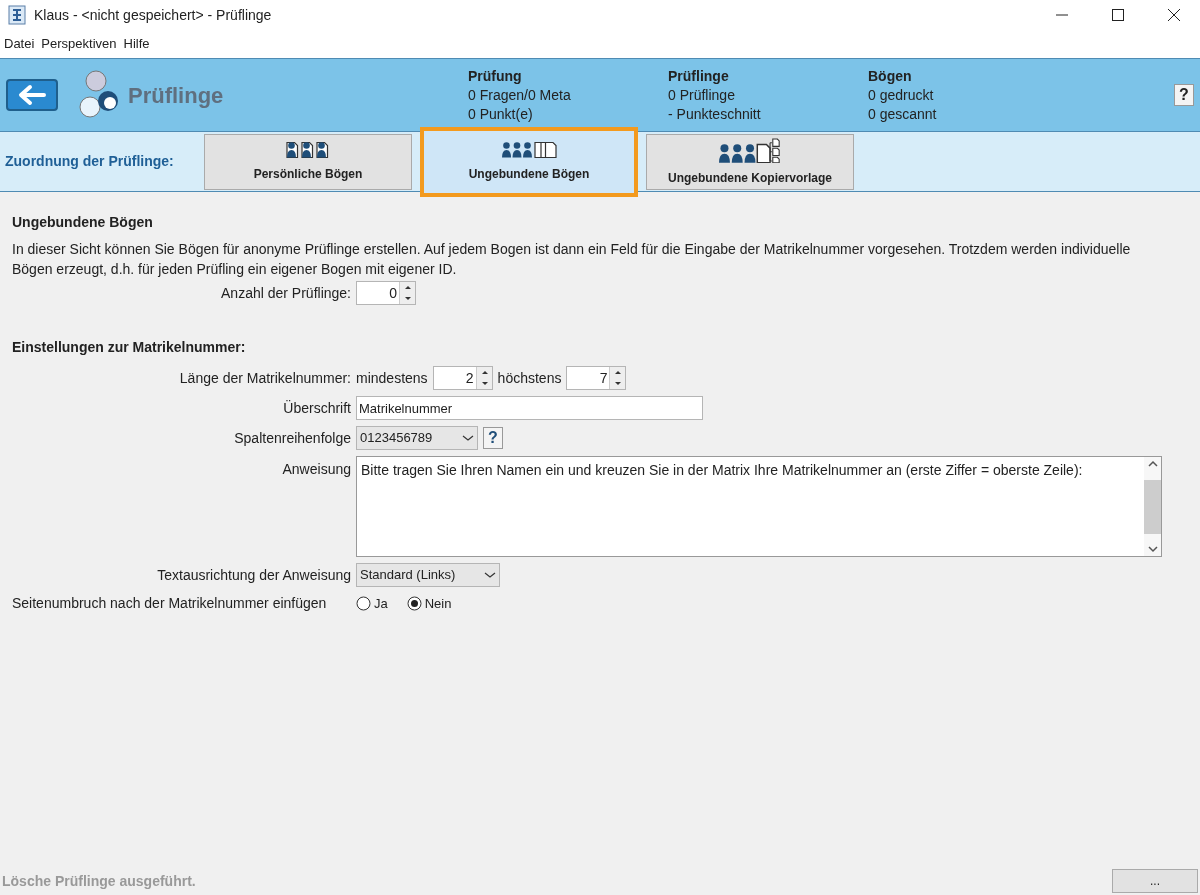 The image size is (1200, 895). I want to click on status-message: Lösche Prüflinge ausgeführt., so click(99, 881).